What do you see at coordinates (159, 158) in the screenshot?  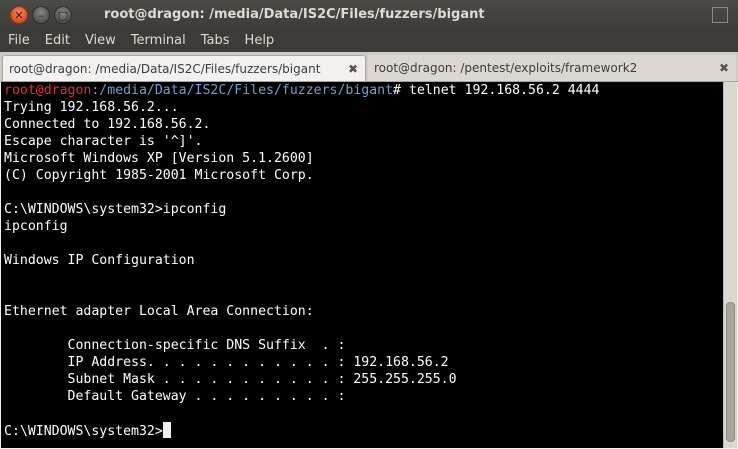 I see `terminal-line: Microsoft Windows XP [Version 5.1.2600]` at bounding box center [159, 158].